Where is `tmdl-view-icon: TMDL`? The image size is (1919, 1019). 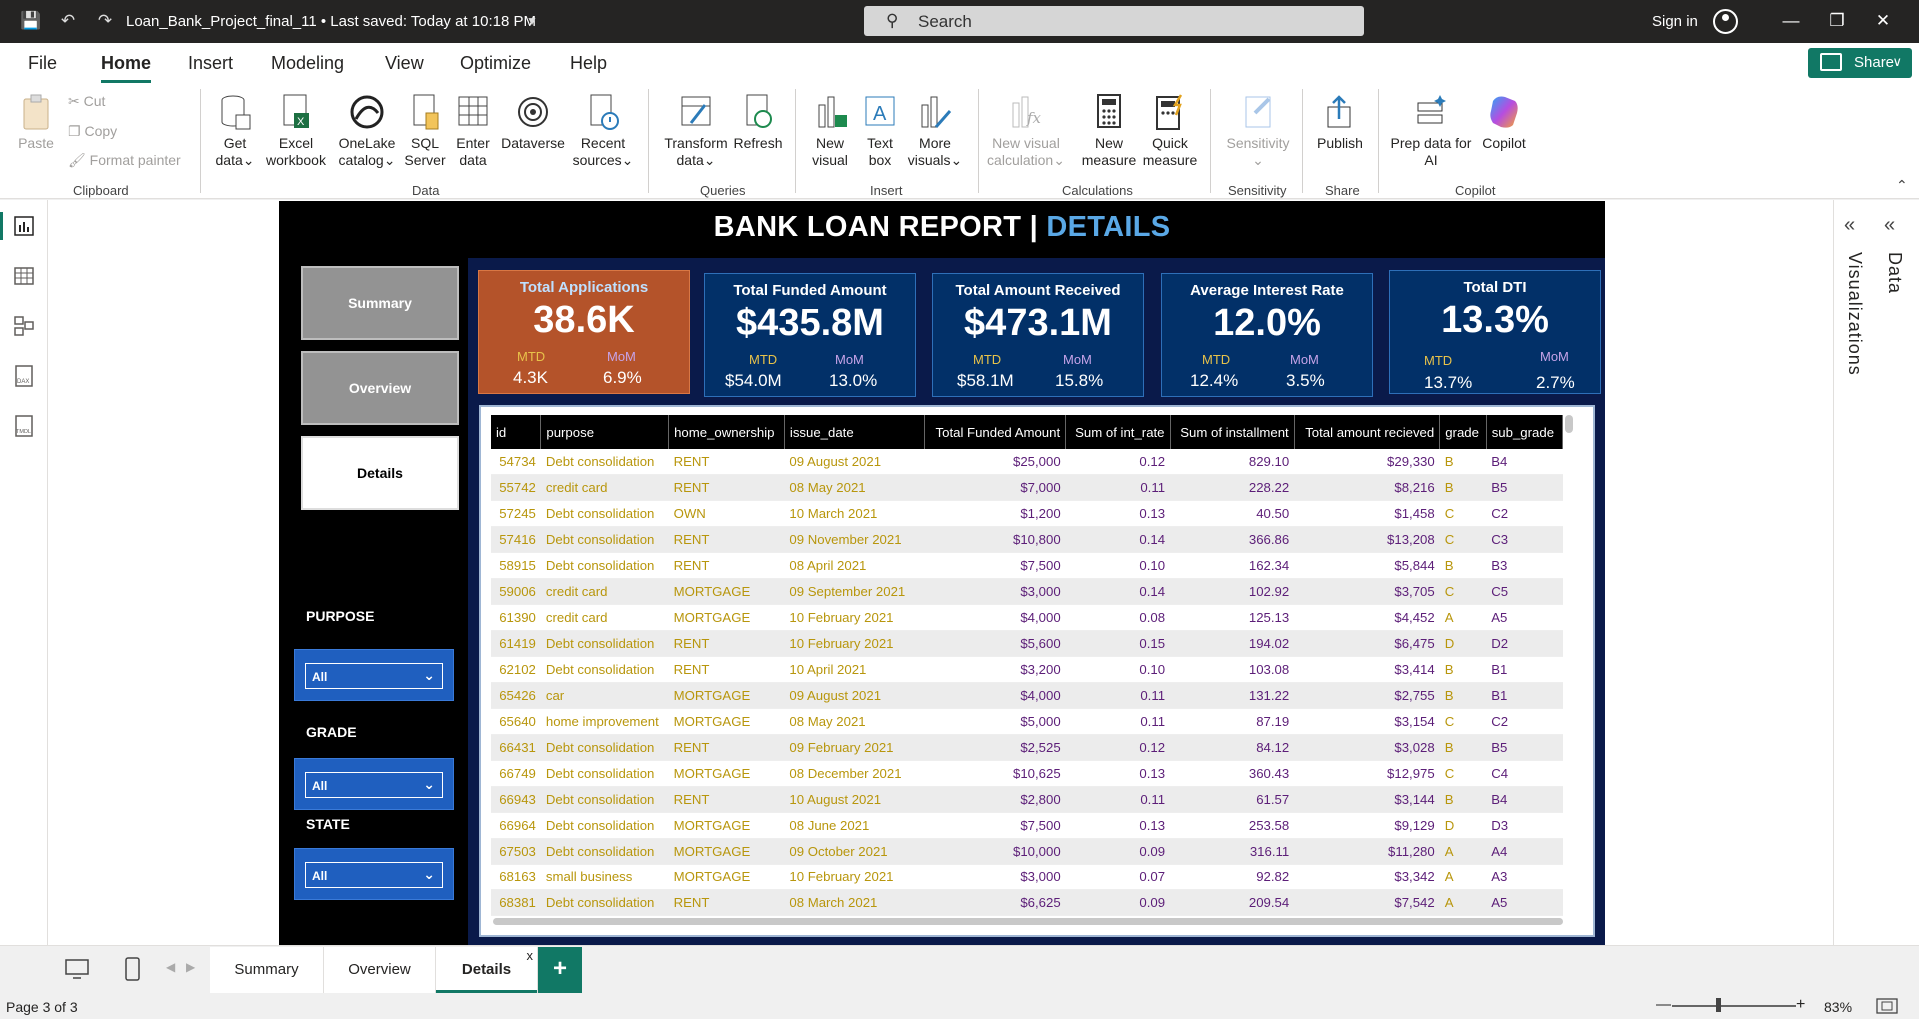
tmdl-view-icon: TMDL is located at coordinates (24, 426).